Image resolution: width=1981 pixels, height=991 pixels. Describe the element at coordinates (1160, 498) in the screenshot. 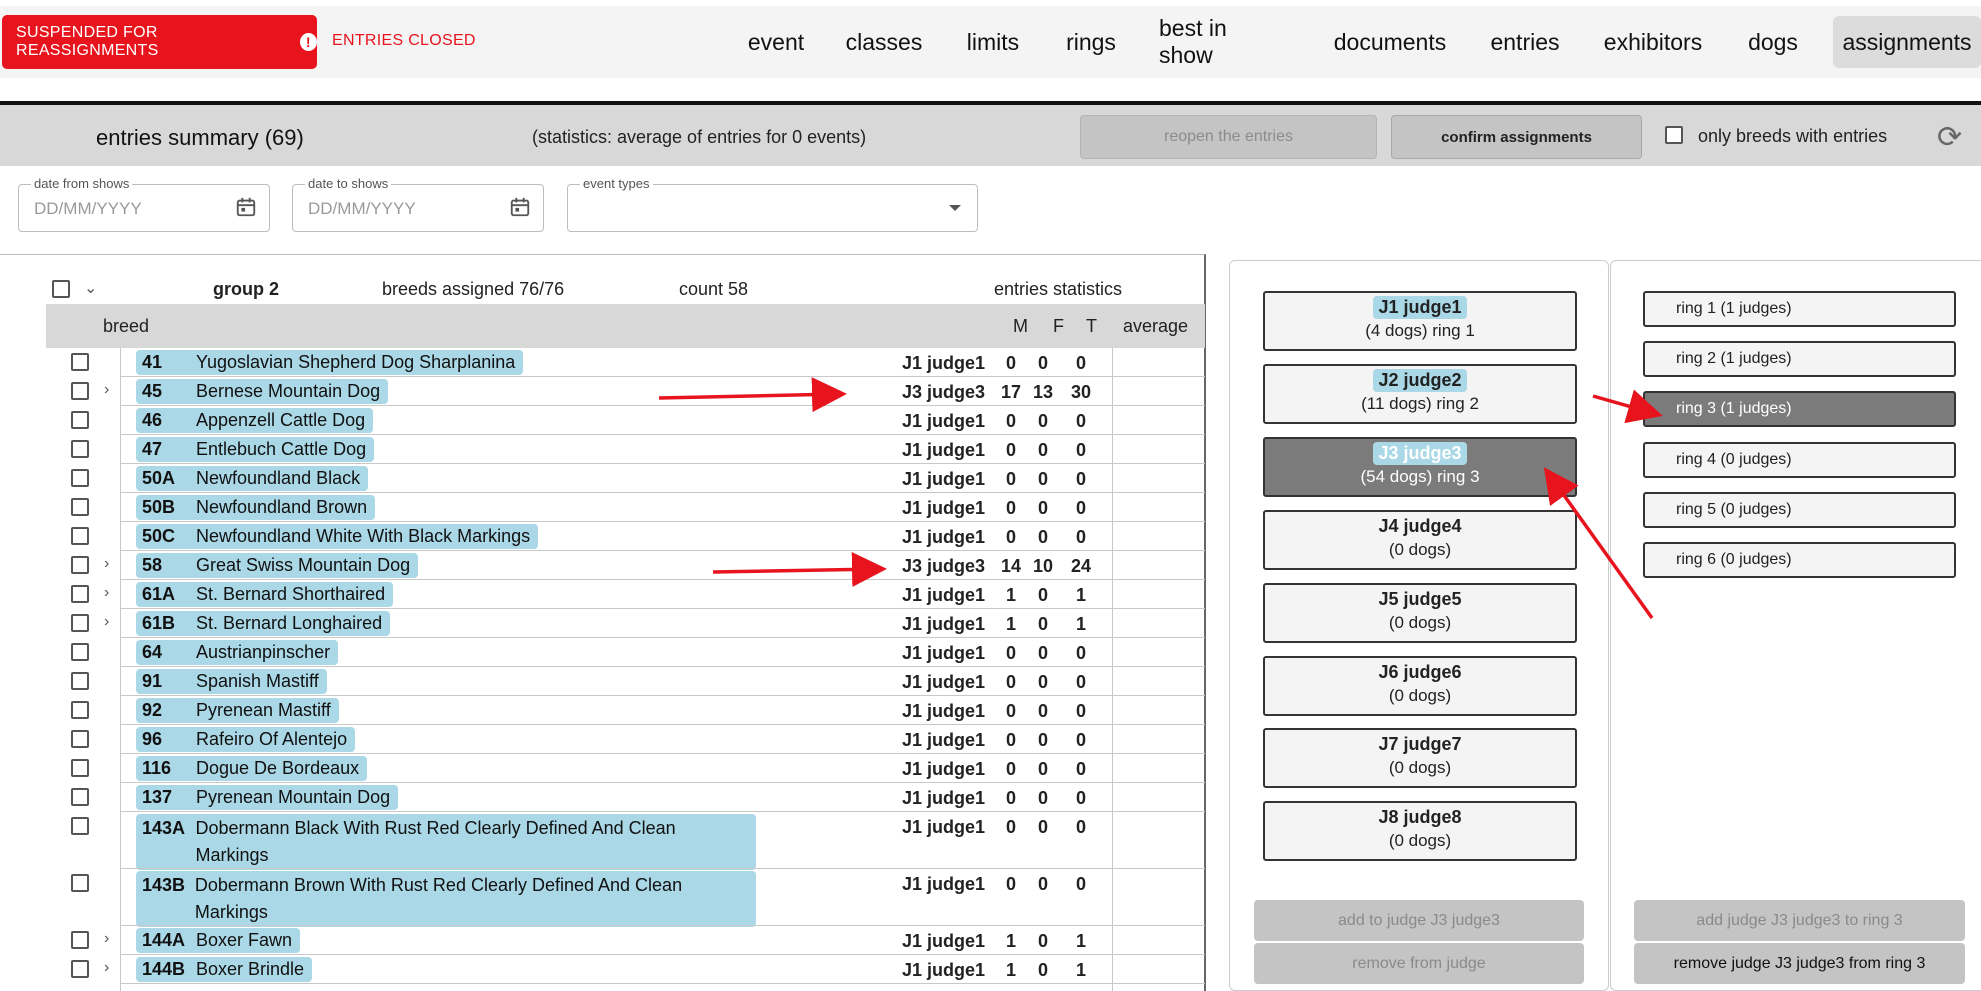

I see `annotation-arrows` at that location.